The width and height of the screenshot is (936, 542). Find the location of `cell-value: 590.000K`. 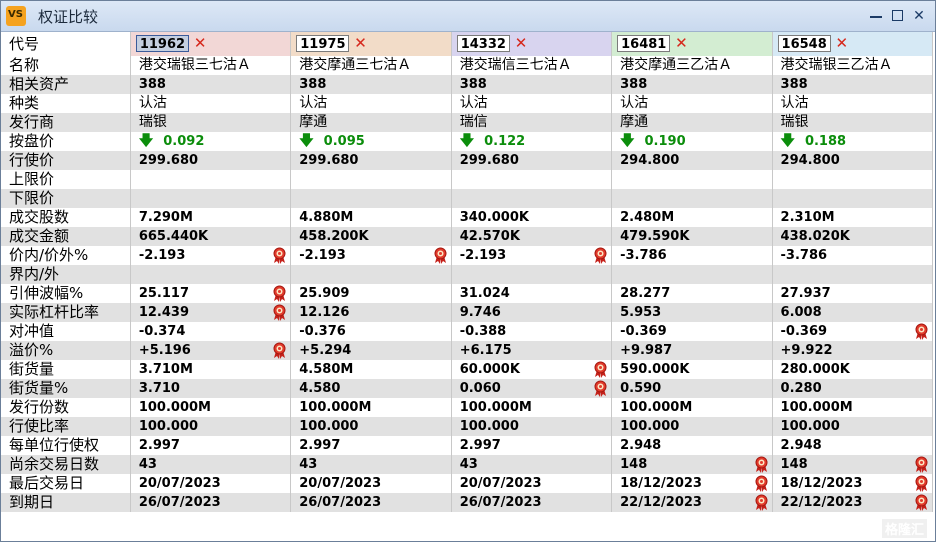

cell-value: 590.000K is located at coordinates (655, 369).